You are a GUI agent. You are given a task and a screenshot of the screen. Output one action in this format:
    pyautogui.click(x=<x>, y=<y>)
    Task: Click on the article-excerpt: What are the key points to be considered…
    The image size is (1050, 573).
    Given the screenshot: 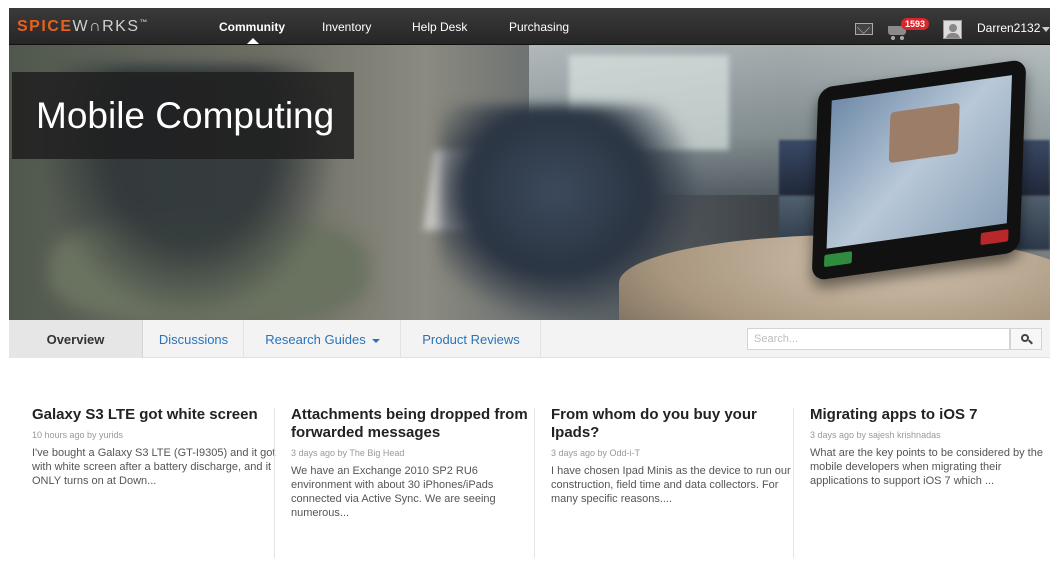 What is the action you would take?
    pyautogui.click(x=926, y=467)
    